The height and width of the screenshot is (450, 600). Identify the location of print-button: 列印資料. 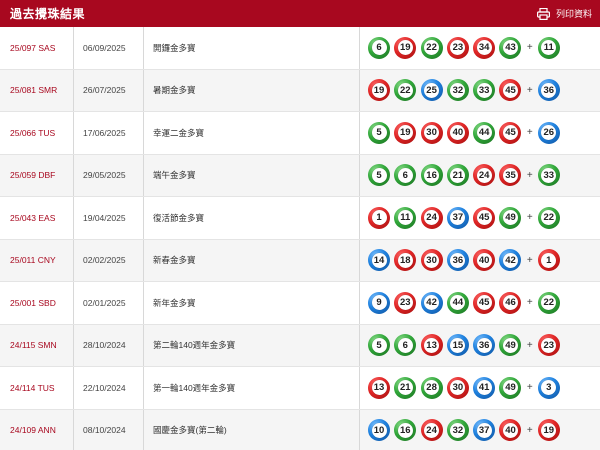
(564, 13).